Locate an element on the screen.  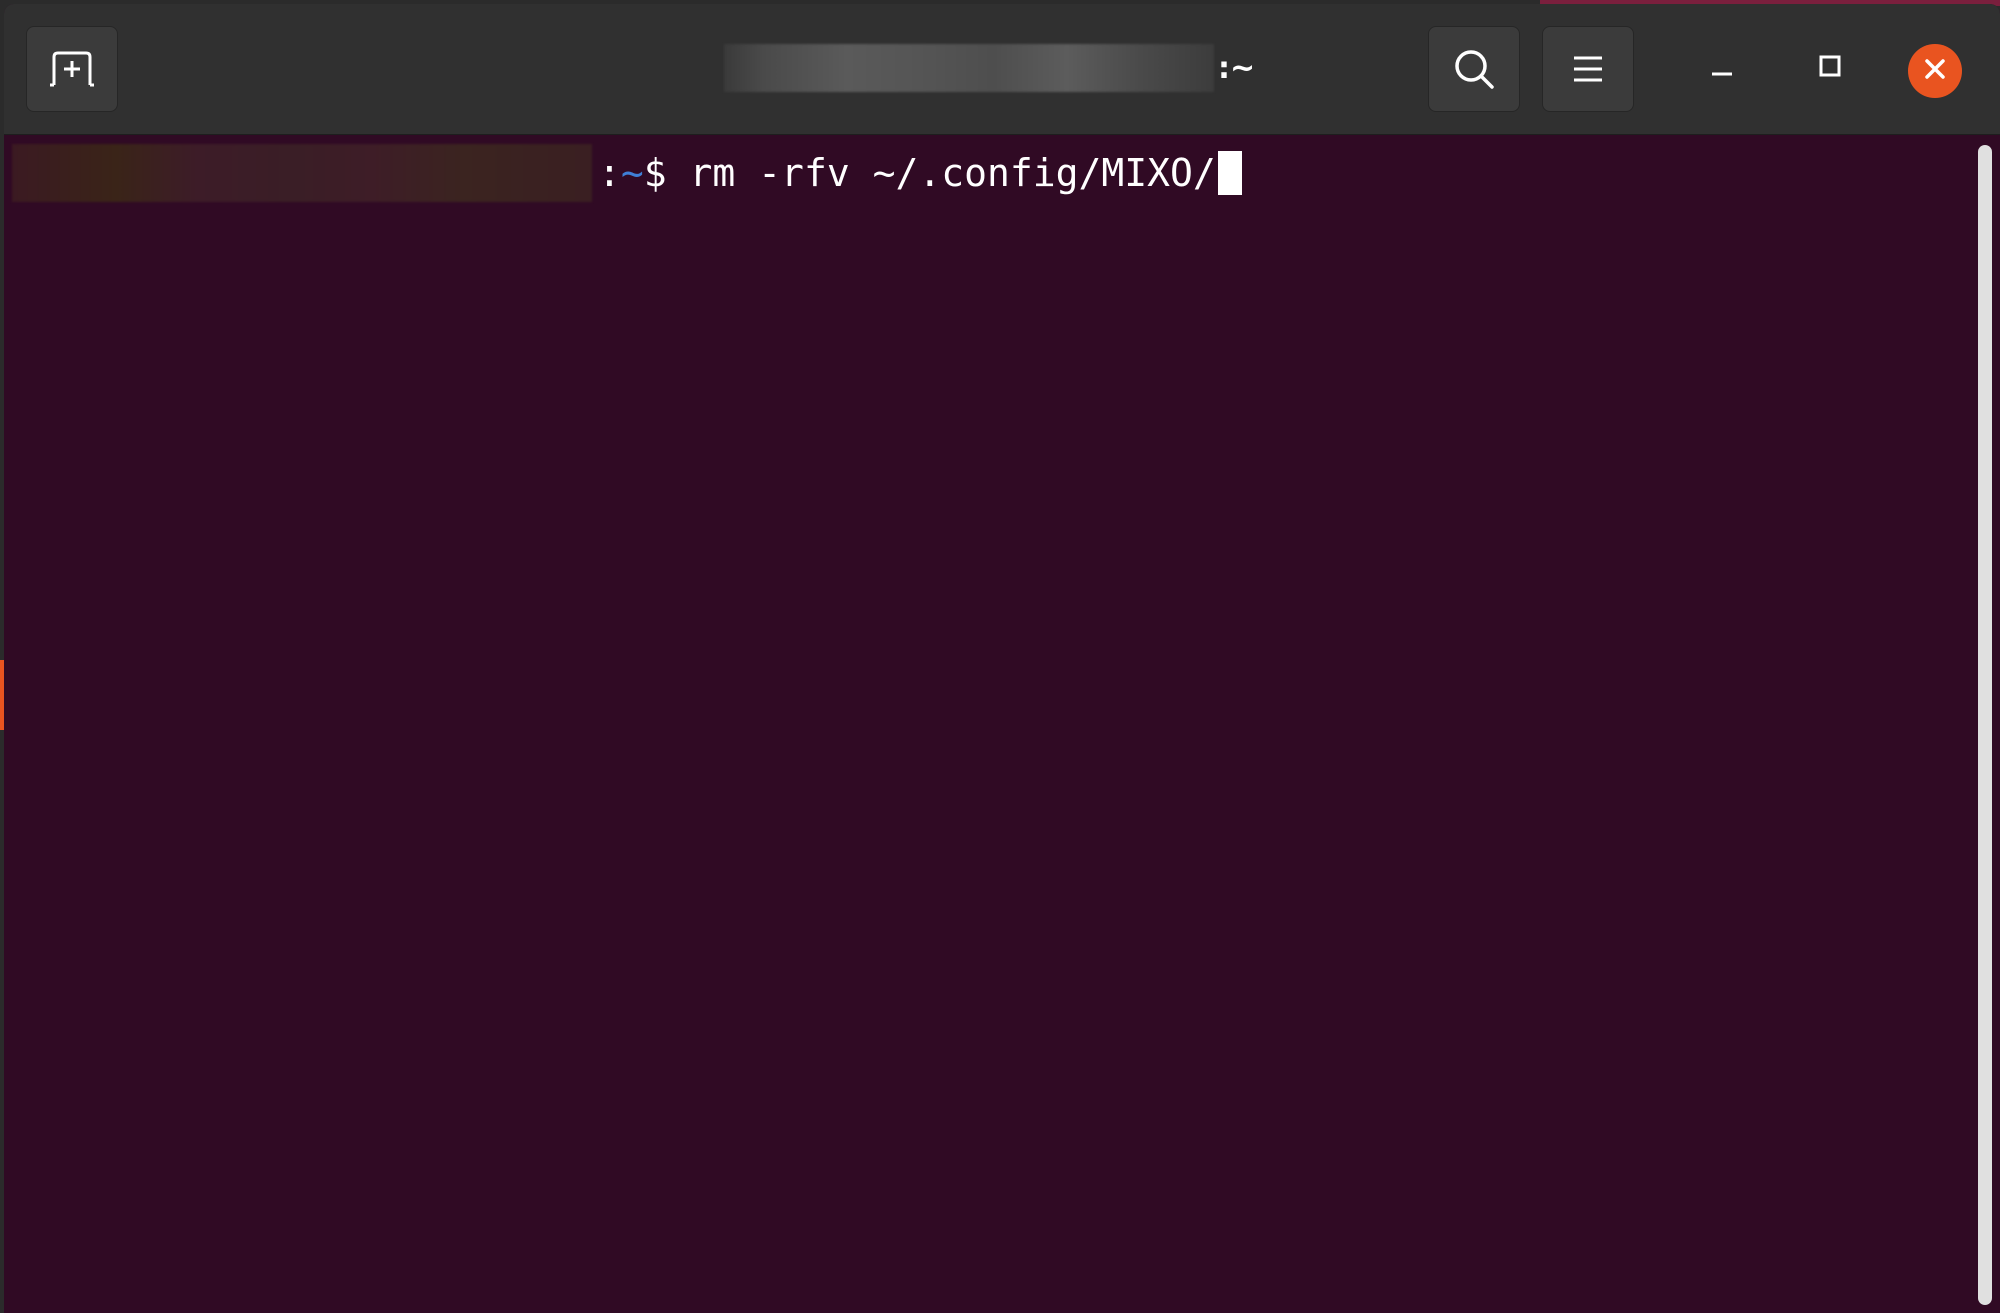
minimize-button is located at coordinates (1722, 68).